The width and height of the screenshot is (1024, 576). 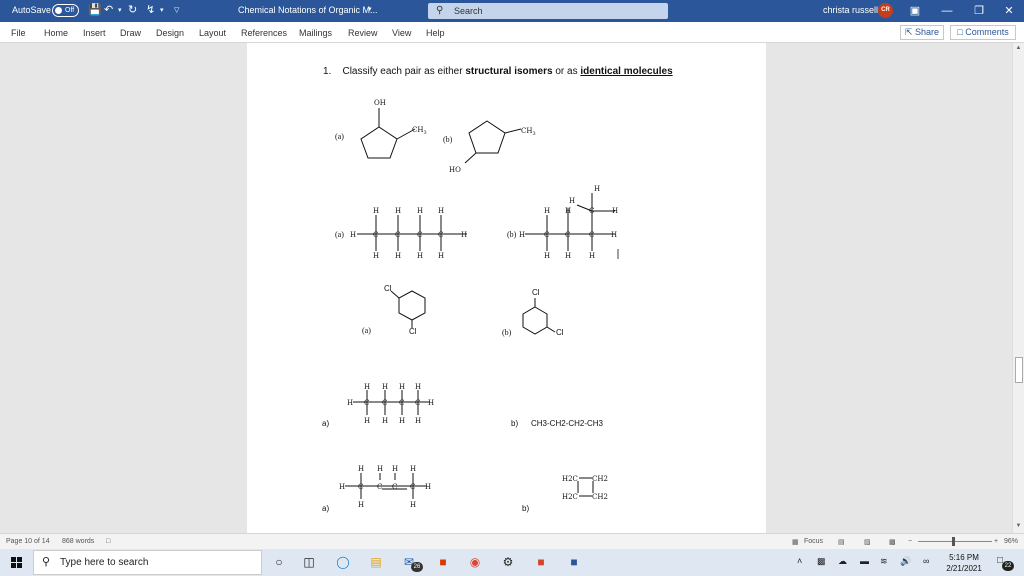 I want to click on task-view-icon: ◫, so click(x=309, y=562).